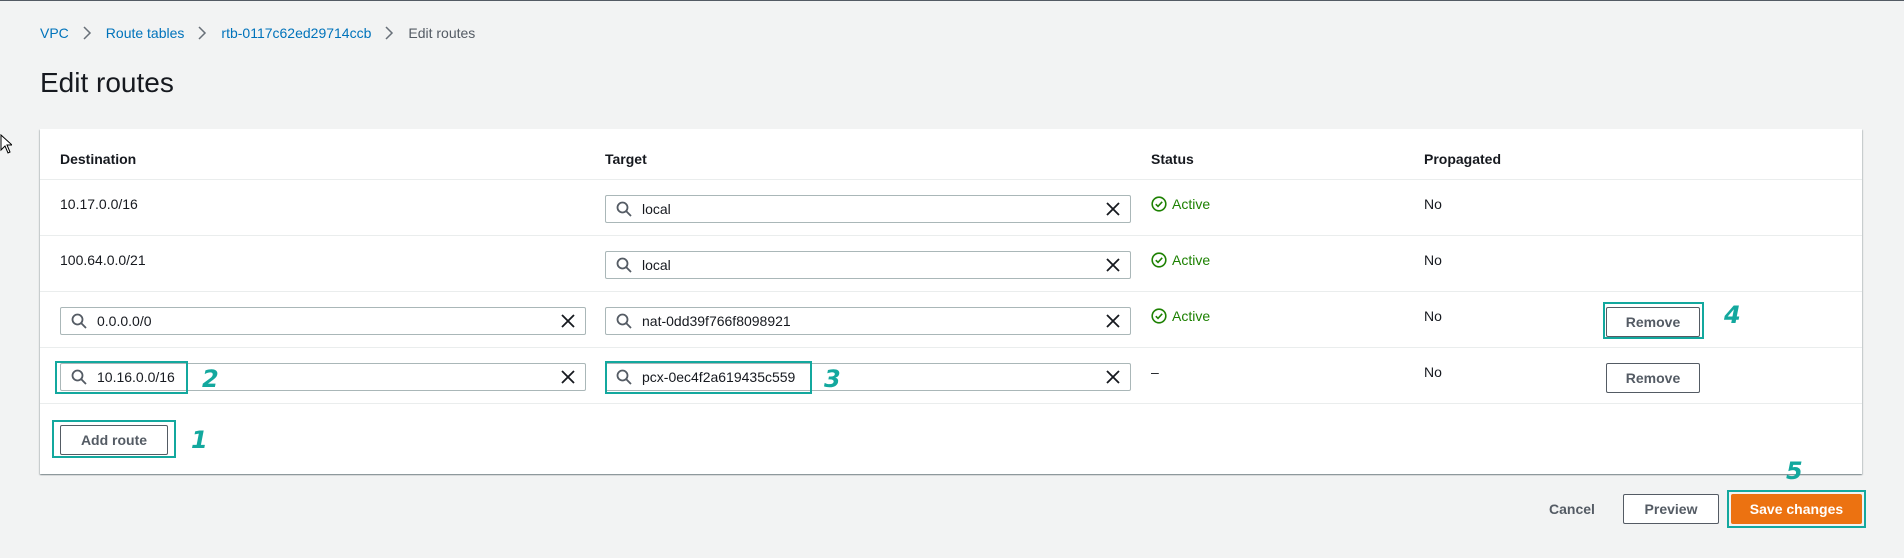  What do you see at coordinates (121, 377) in the screenshot?
I see `annotation-highlight-destination` at bounding box center [121, 377].